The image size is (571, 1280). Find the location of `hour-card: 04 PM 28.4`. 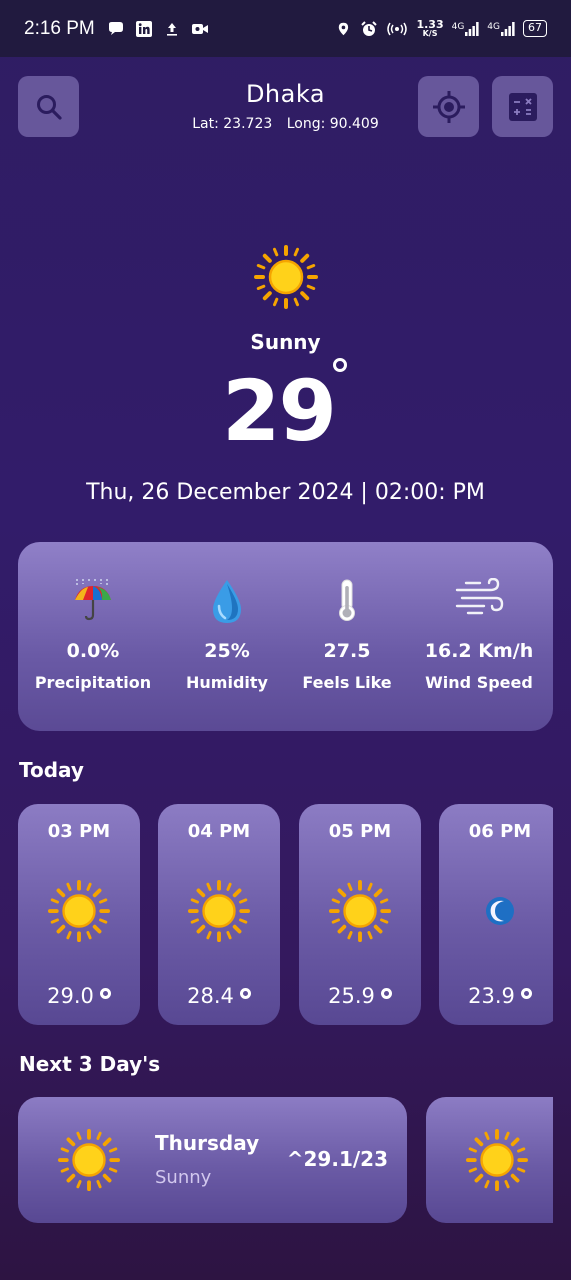

hour-card: 04 PM 28.4 is located at coordinates (219, 914).